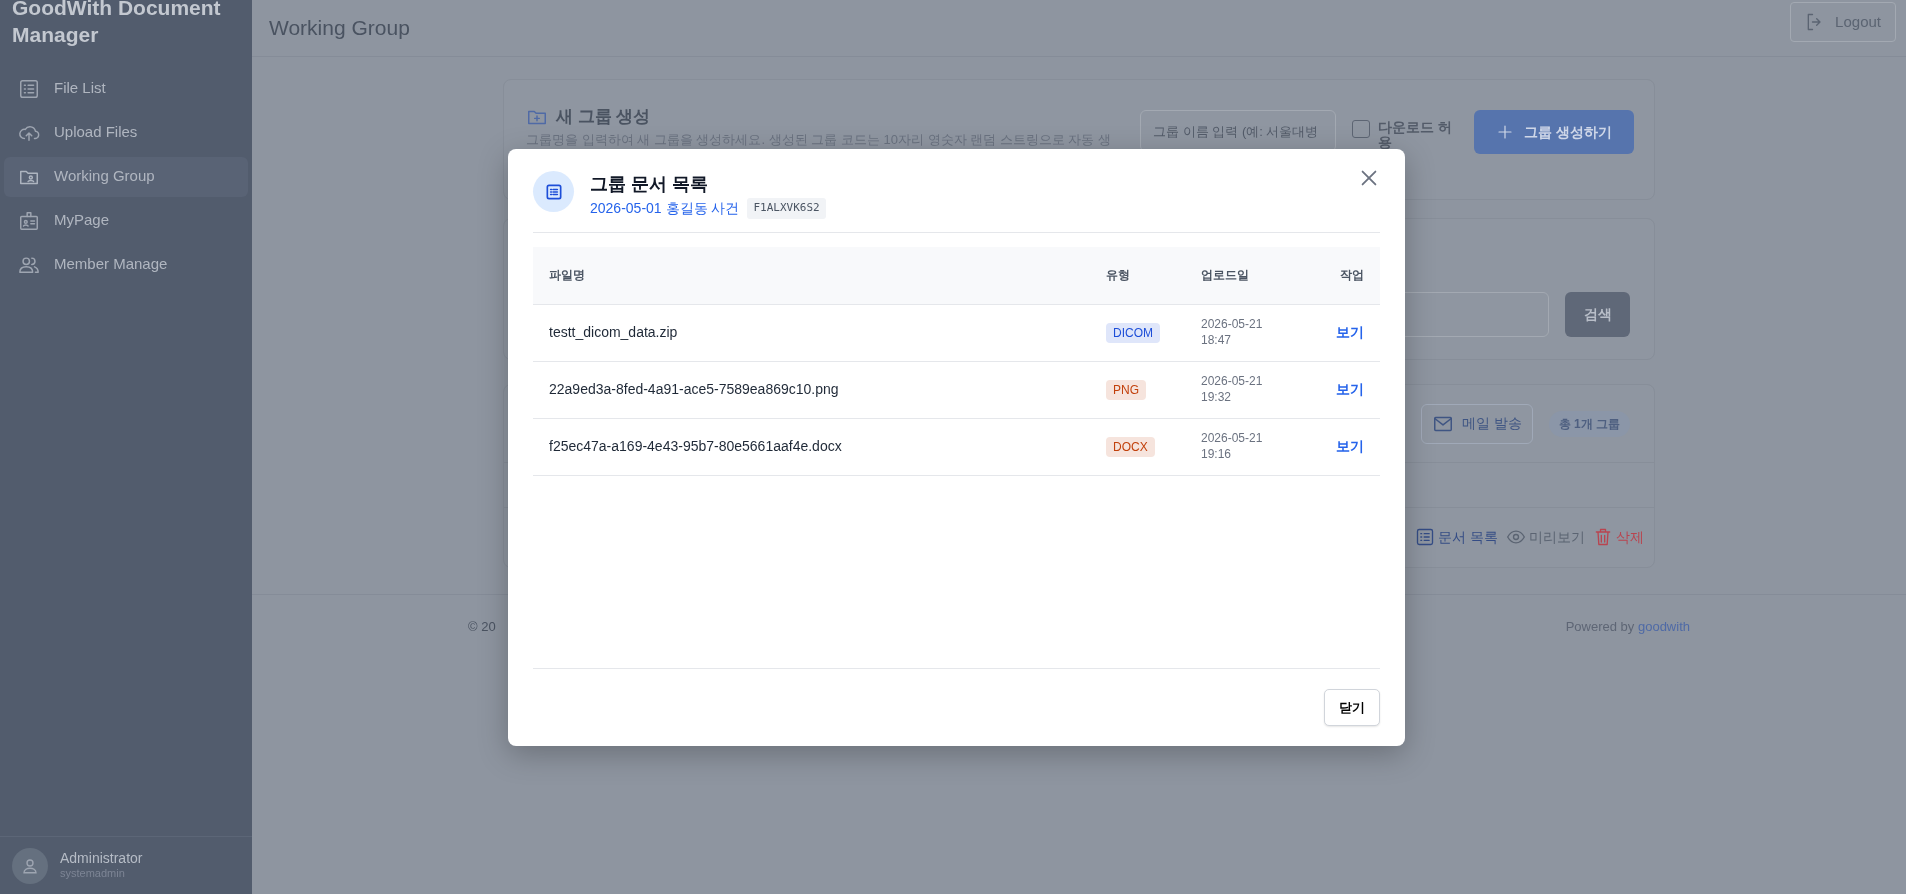 This screenshot has width=1906, height=894. Describe the element at coordinates (339, 28) in the screenshot. I see `page-title: Working Group` at that location.